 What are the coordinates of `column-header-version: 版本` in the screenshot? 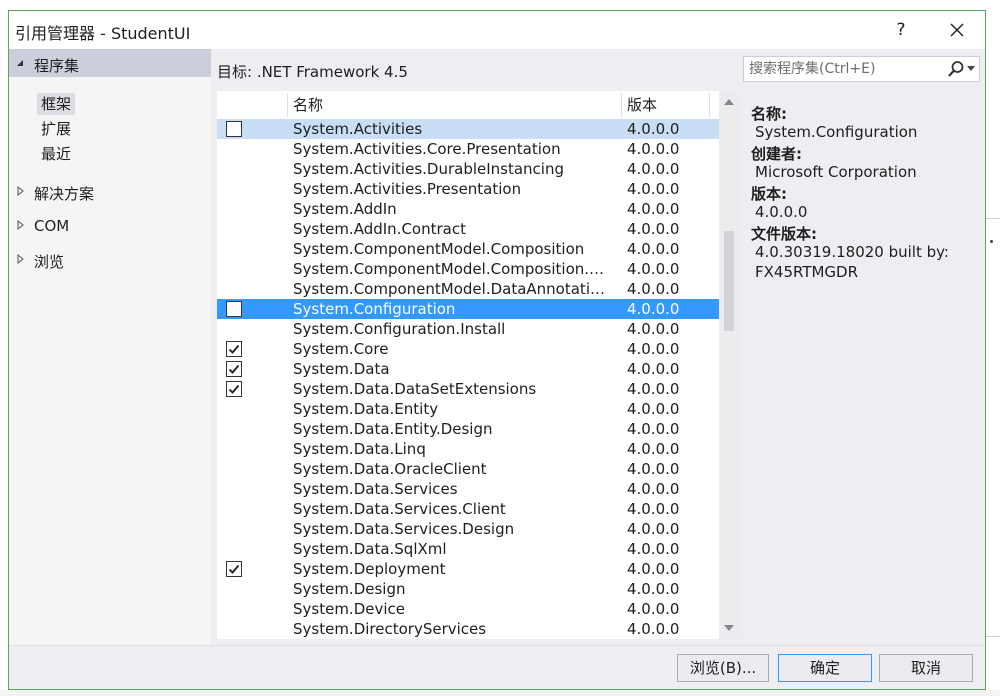 It's located at (665, 105).